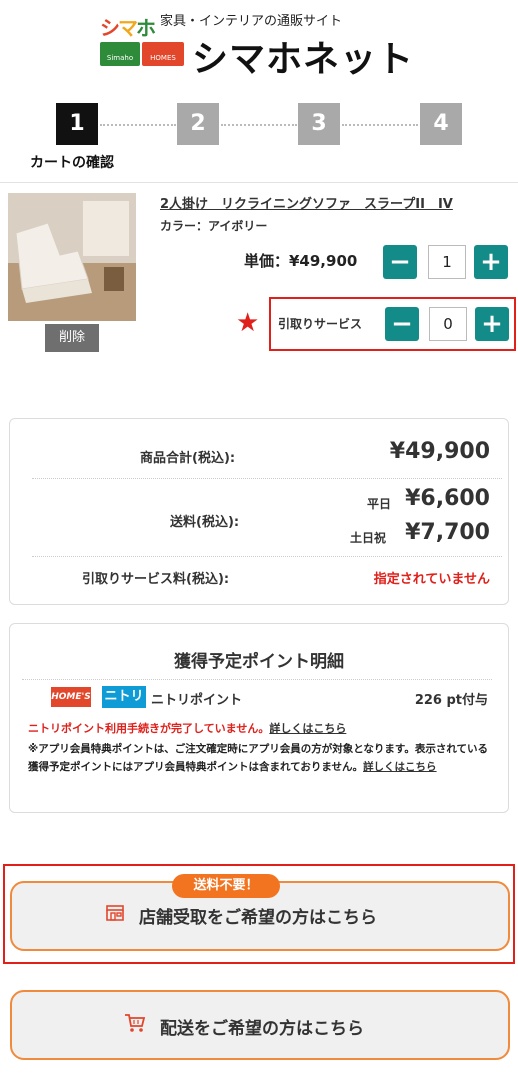  I want to click on quantity-minus-button: −, so click(400, 262).